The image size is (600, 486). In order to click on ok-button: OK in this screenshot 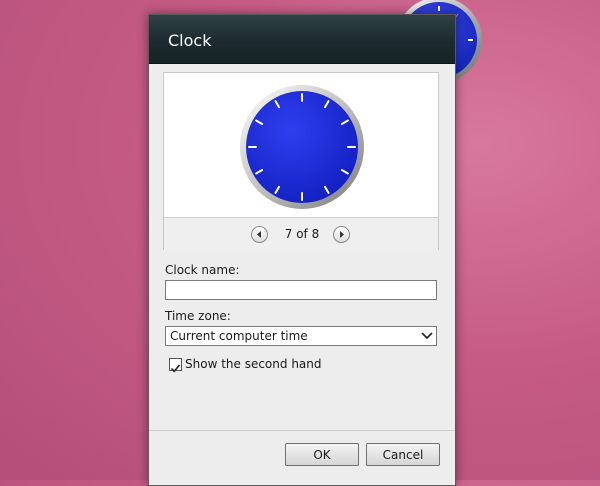, I will do `click(322, 454)`.